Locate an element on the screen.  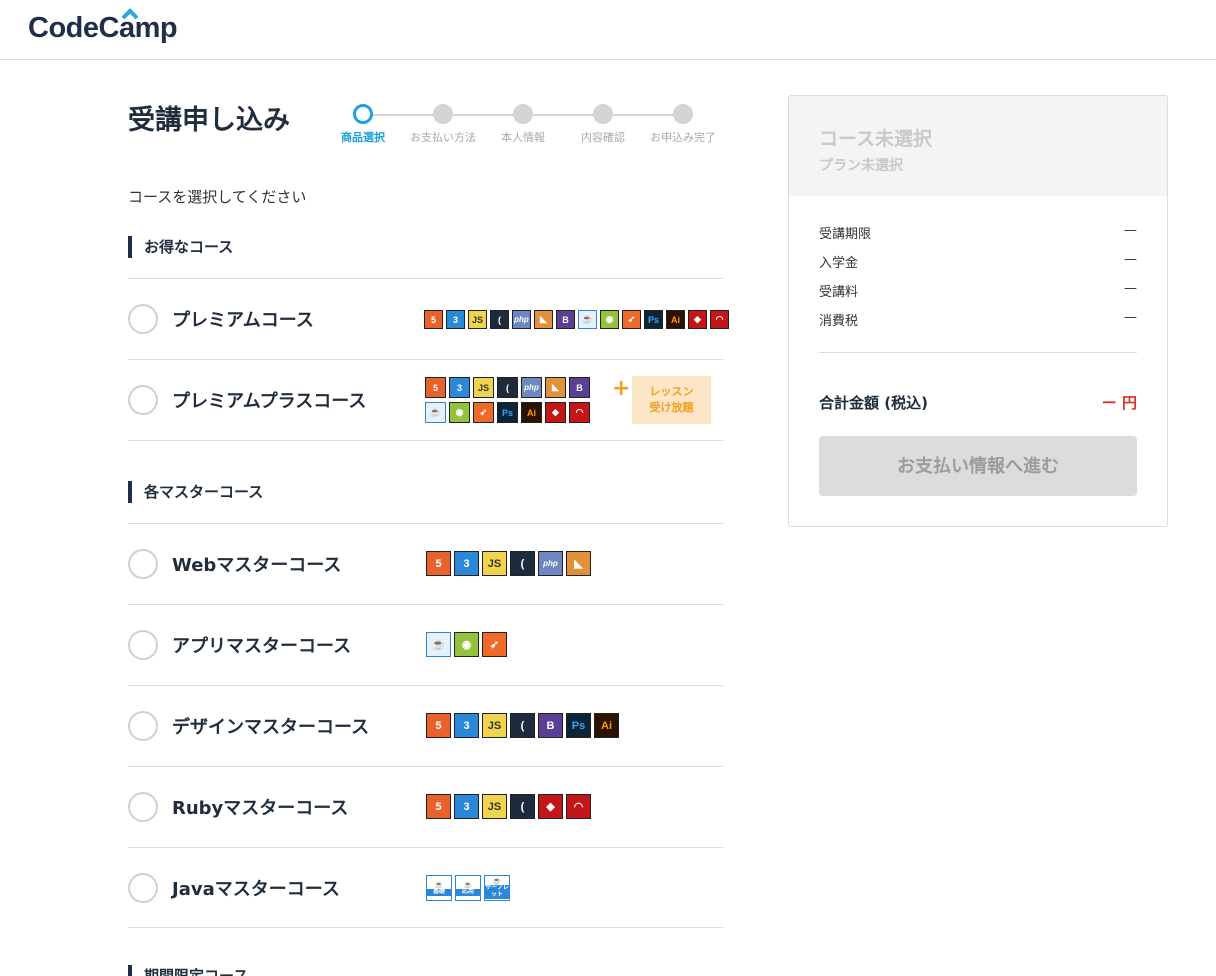
step-label: お申込み完了 is located at coordinates (683, 137).